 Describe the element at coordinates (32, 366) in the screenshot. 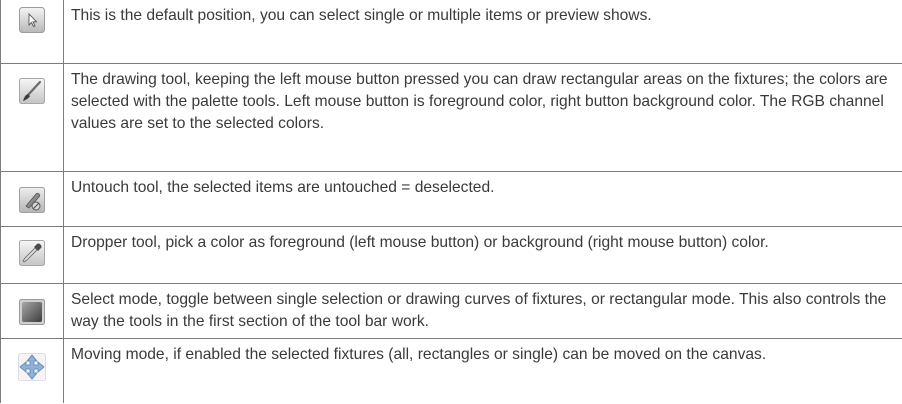

I see `move-arrows-icon` at that location.